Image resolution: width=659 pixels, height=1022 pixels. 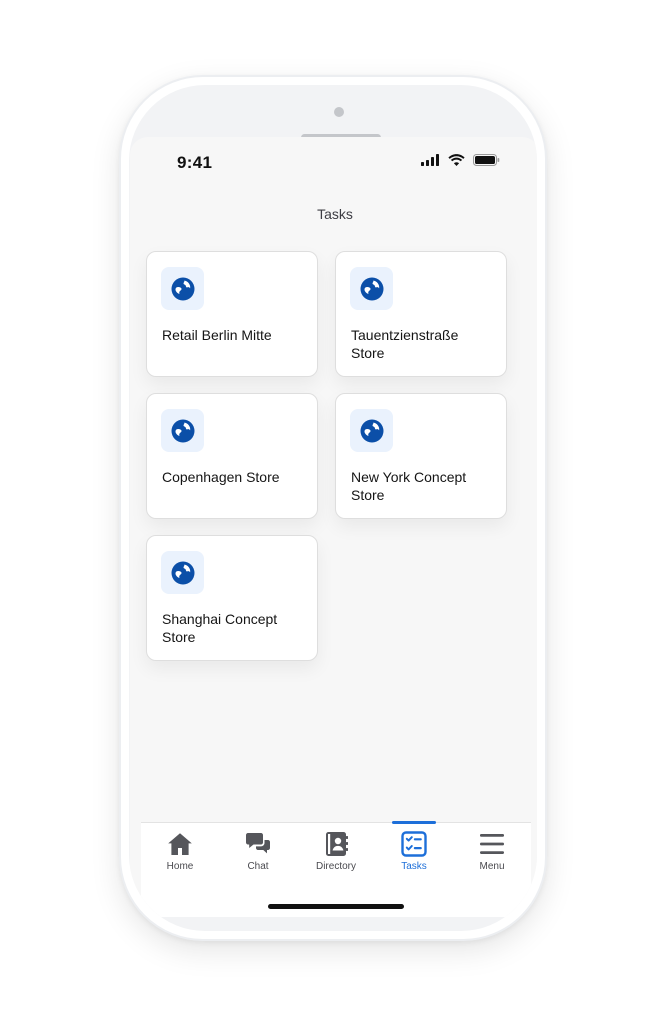 I want to click on store-card-label: Tauentzienstraße Store, so click(x=405, y=344).